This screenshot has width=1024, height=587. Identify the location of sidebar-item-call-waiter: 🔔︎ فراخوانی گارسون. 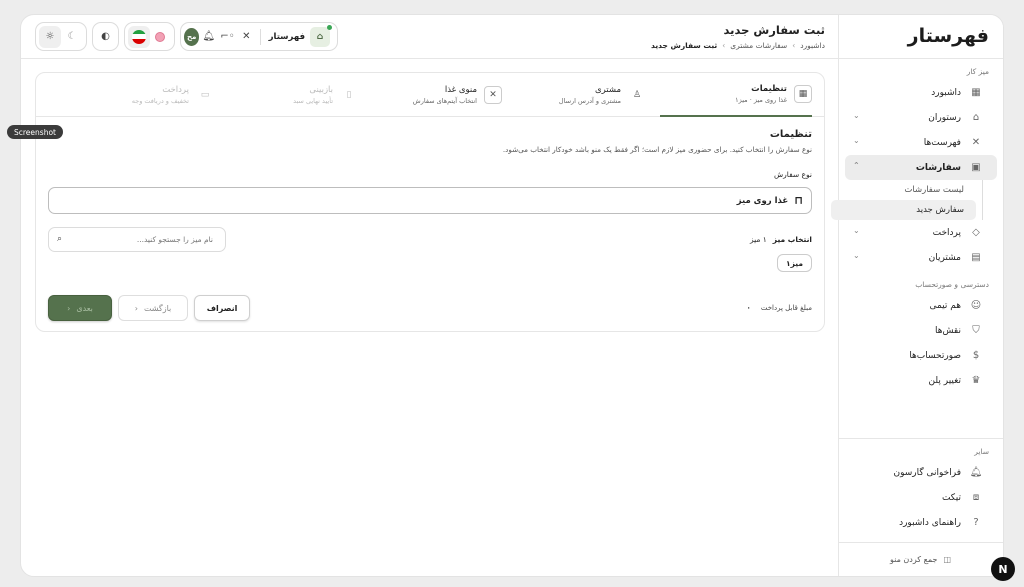
(921, 472).